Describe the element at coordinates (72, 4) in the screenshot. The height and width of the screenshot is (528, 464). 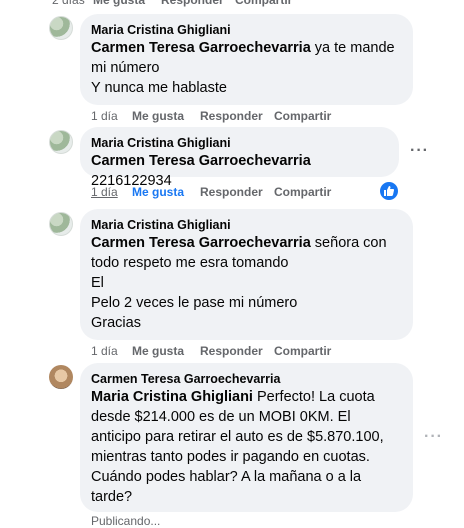
I see `comment-time: 2 días` at that location.